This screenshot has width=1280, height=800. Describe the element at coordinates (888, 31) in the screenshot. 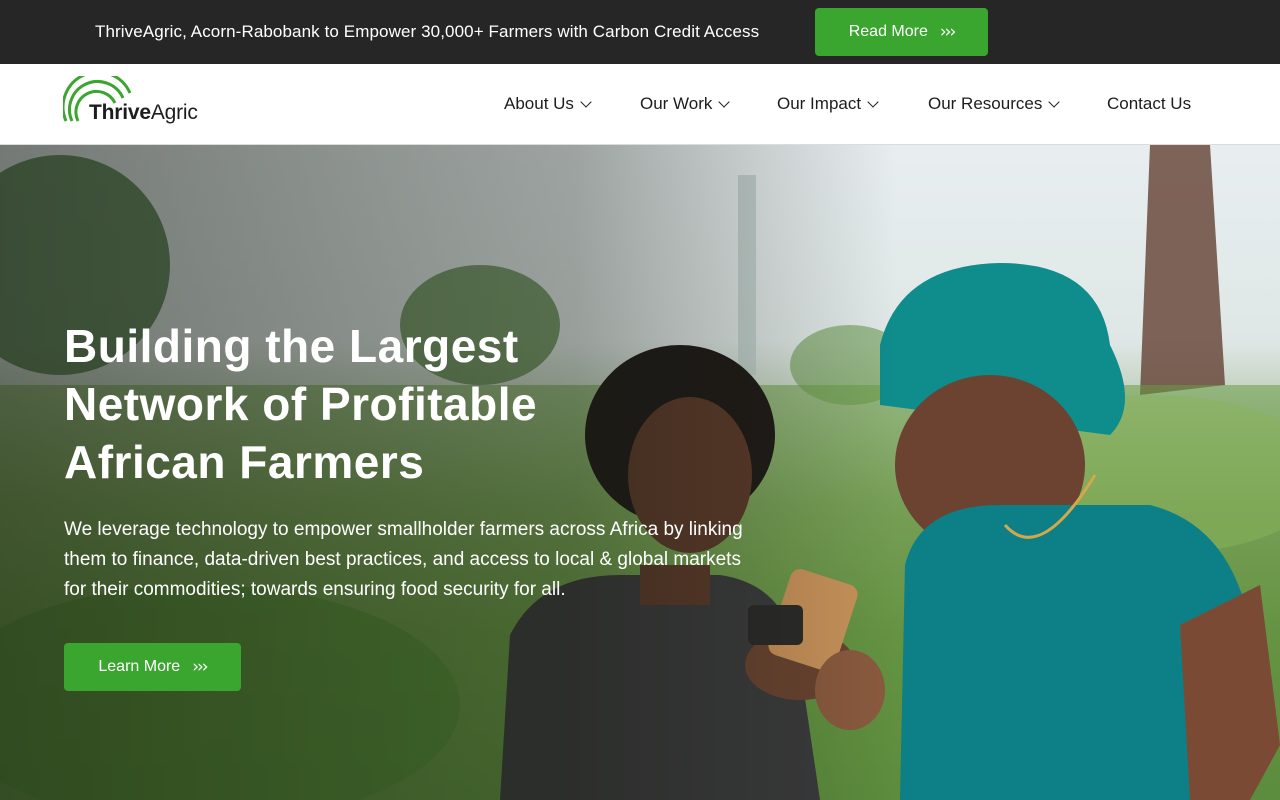

I see `read-more-label: Read More` at that location.